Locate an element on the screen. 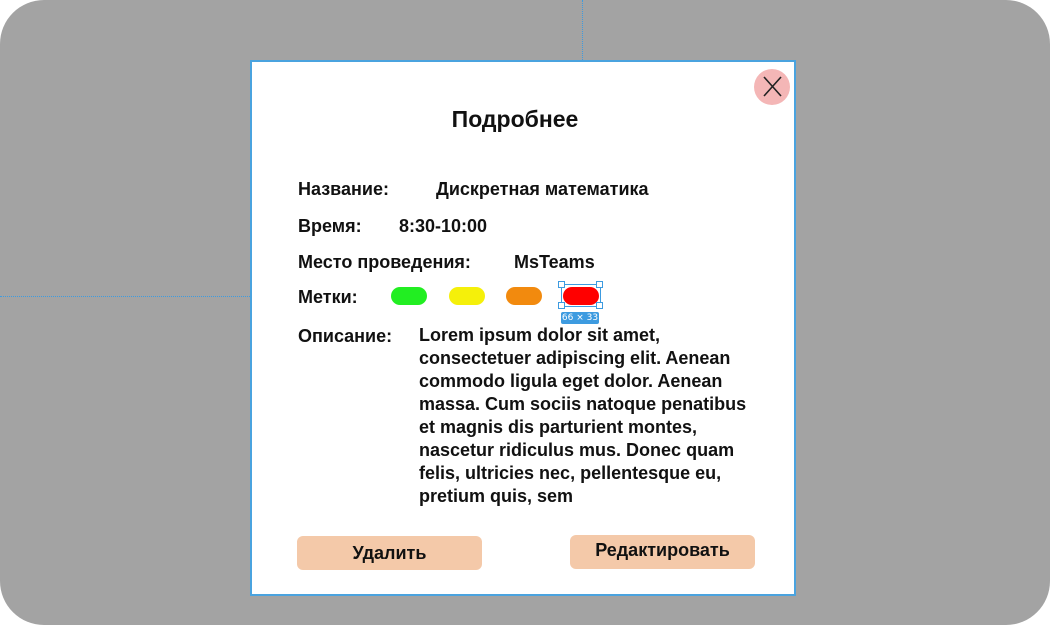  tag-orange is located at coordinates (524, 296).